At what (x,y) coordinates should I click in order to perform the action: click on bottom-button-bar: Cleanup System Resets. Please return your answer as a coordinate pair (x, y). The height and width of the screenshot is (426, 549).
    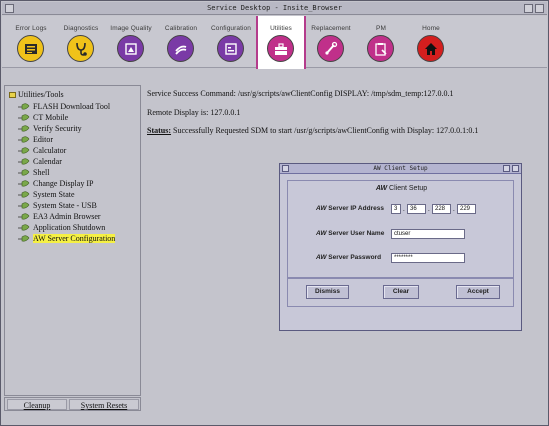
    Looking at the image, I should click on (72, 404).